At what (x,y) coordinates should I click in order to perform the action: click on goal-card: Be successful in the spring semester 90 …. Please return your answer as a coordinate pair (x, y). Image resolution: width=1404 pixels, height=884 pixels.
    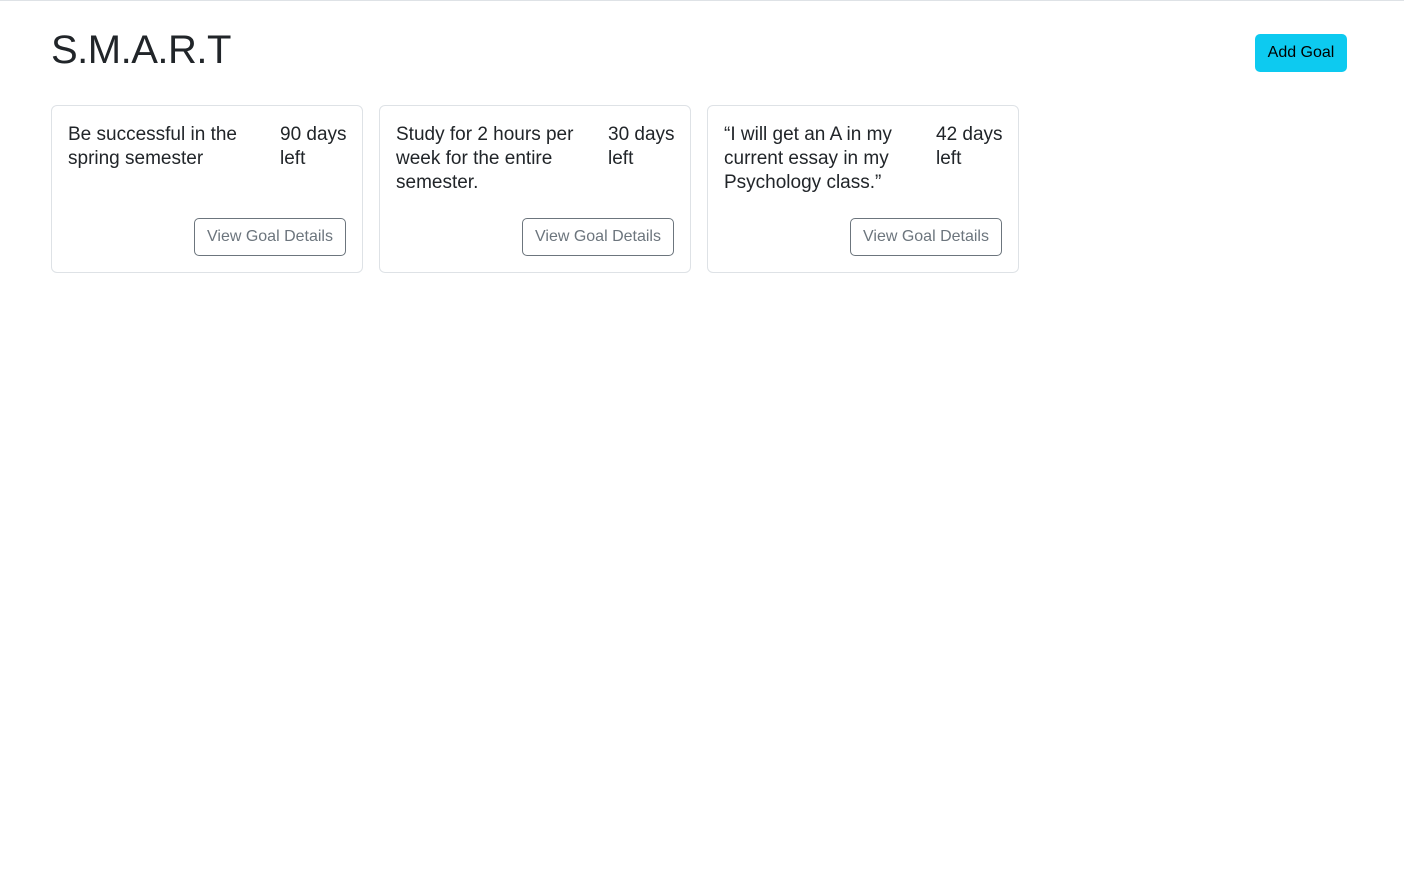
    Looking at the image, I should click on (207, 189).